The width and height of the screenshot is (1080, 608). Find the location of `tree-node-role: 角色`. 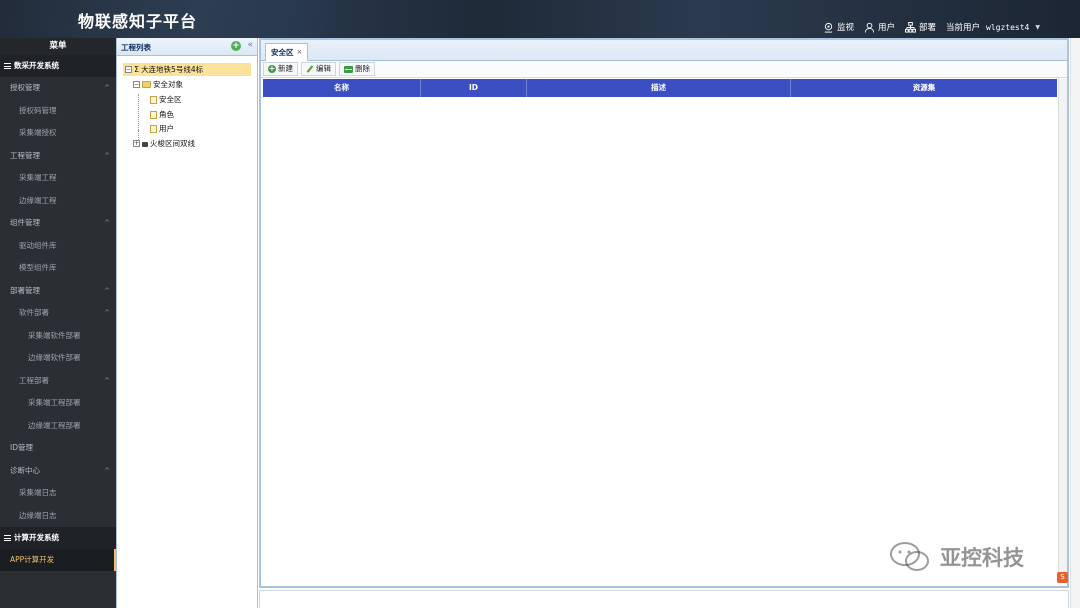

tree-node-role: 角色 is located at coordinates (162, 114).